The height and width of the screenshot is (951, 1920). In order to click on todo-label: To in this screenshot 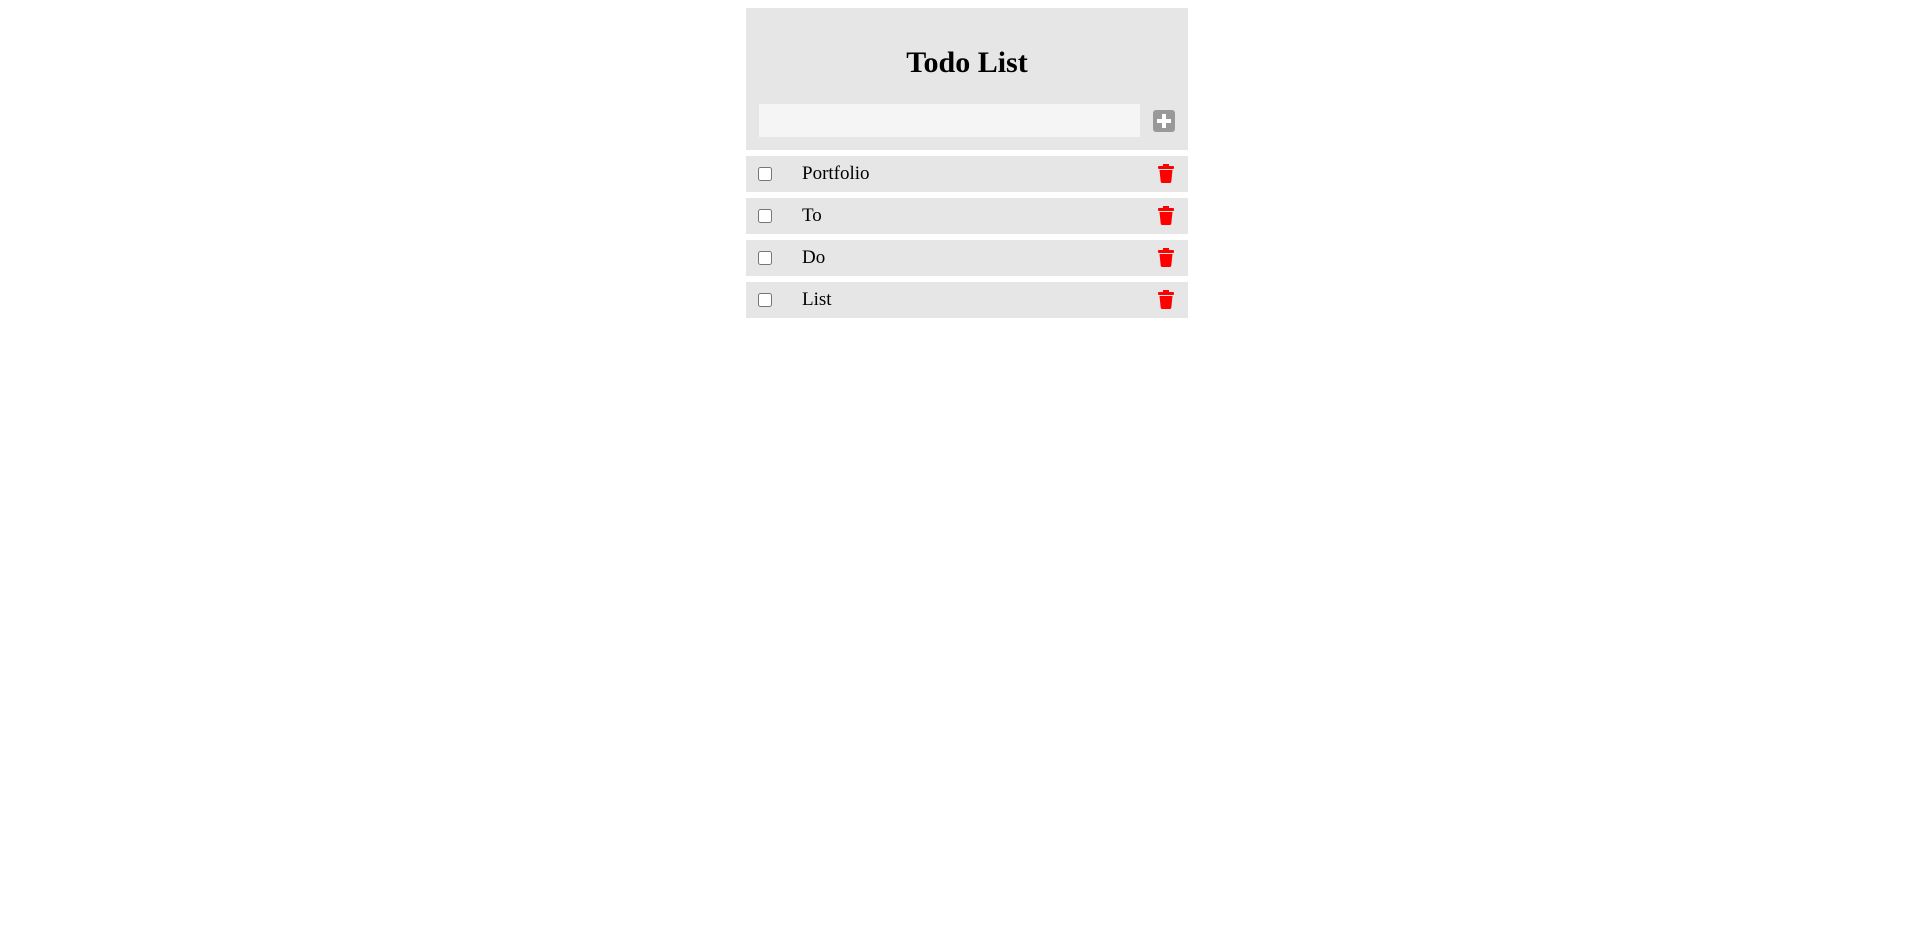, I will do `click(812, 215)`.